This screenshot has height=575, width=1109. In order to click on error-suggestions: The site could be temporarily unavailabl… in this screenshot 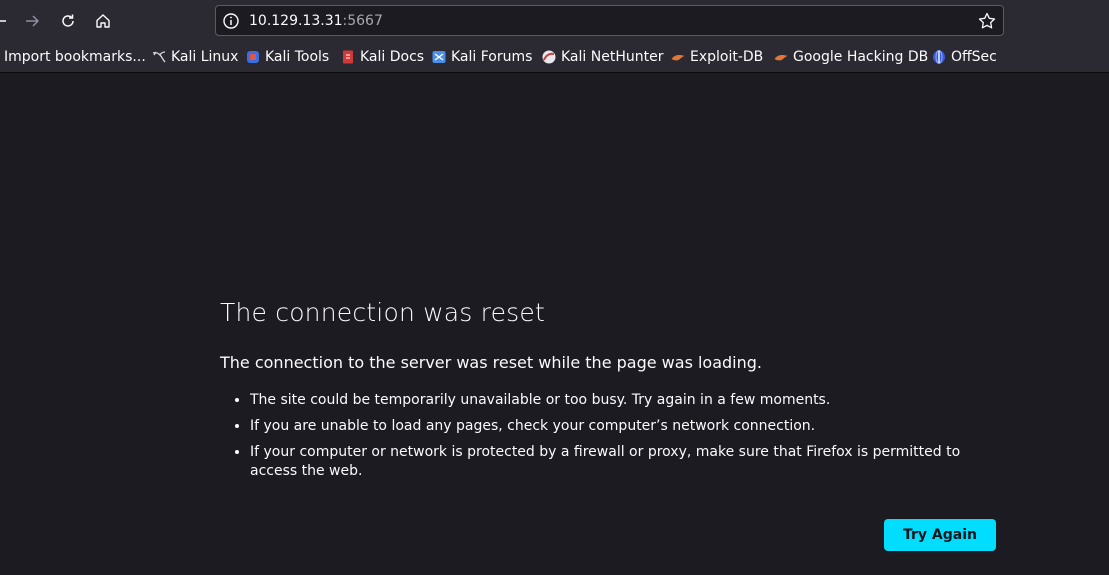, I will do `click(610, 439)`.